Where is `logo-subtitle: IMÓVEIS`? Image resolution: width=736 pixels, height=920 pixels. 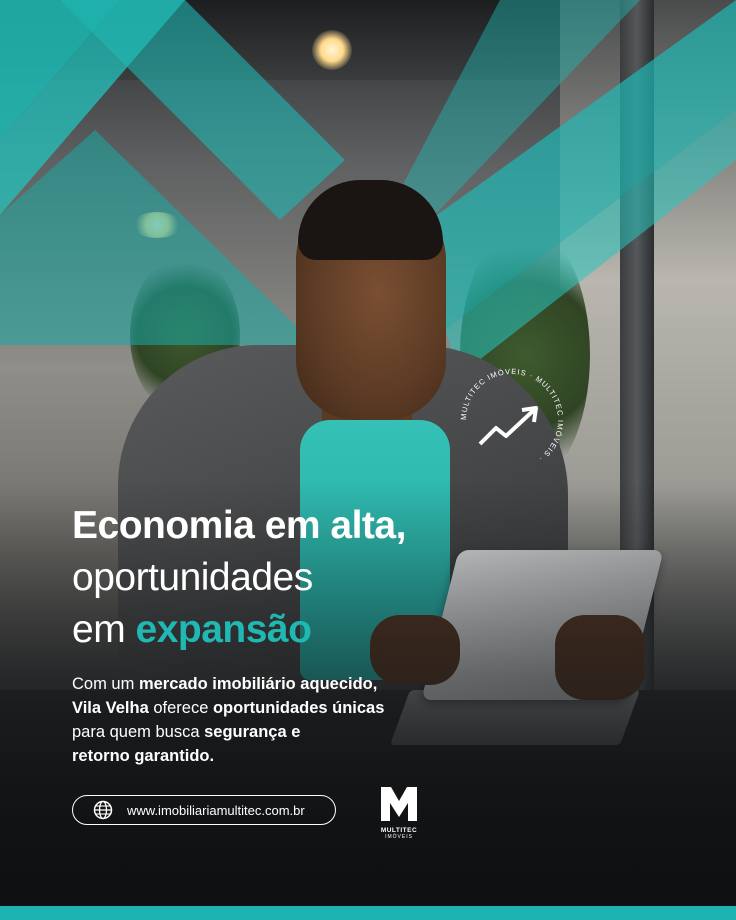
logo-subtitle: IMÓVEIS is located at coordinates (399, 837).